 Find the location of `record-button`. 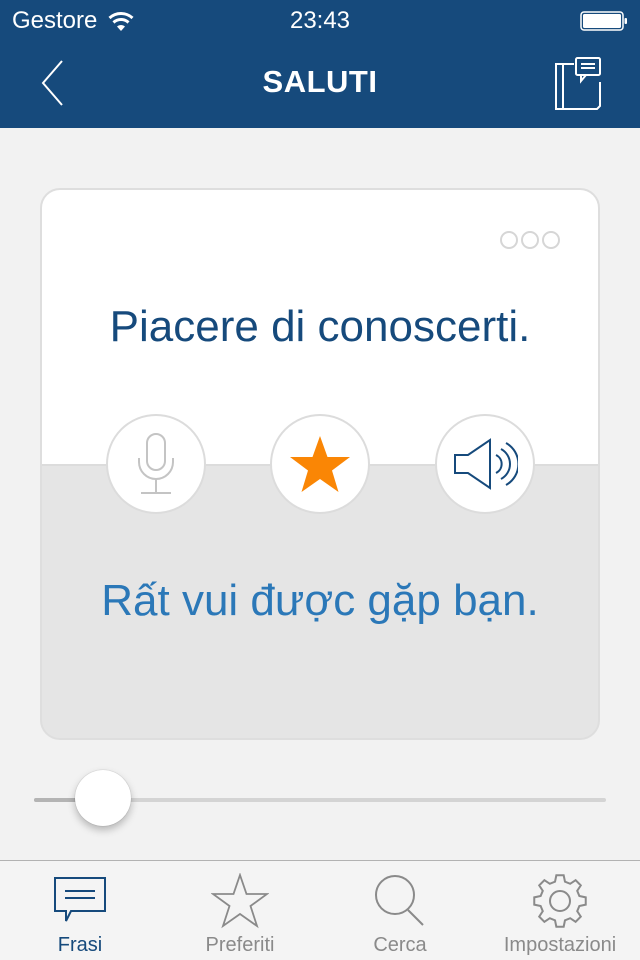

record-button is located at coordinates (156, 464).